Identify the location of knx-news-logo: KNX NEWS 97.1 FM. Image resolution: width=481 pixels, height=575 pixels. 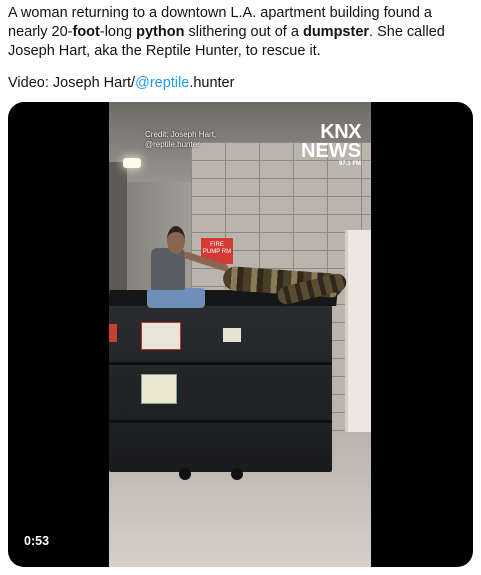
(331, 144).